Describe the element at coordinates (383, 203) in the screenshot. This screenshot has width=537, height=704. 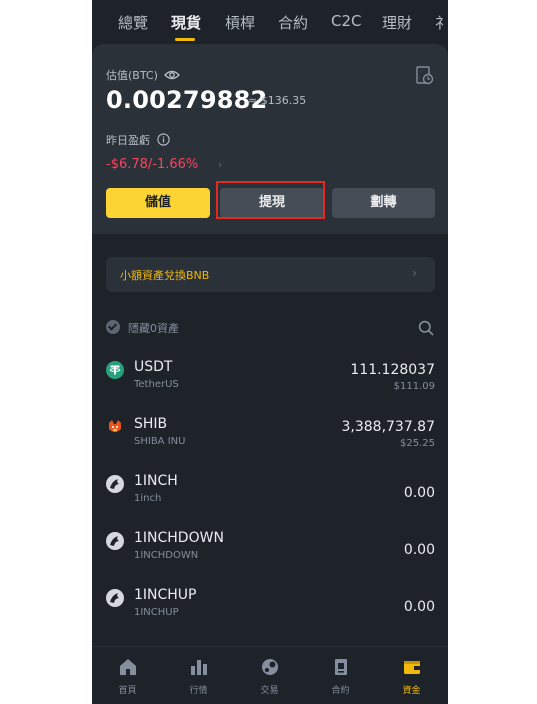
I see `transfer-button: 劃轉` at that location.